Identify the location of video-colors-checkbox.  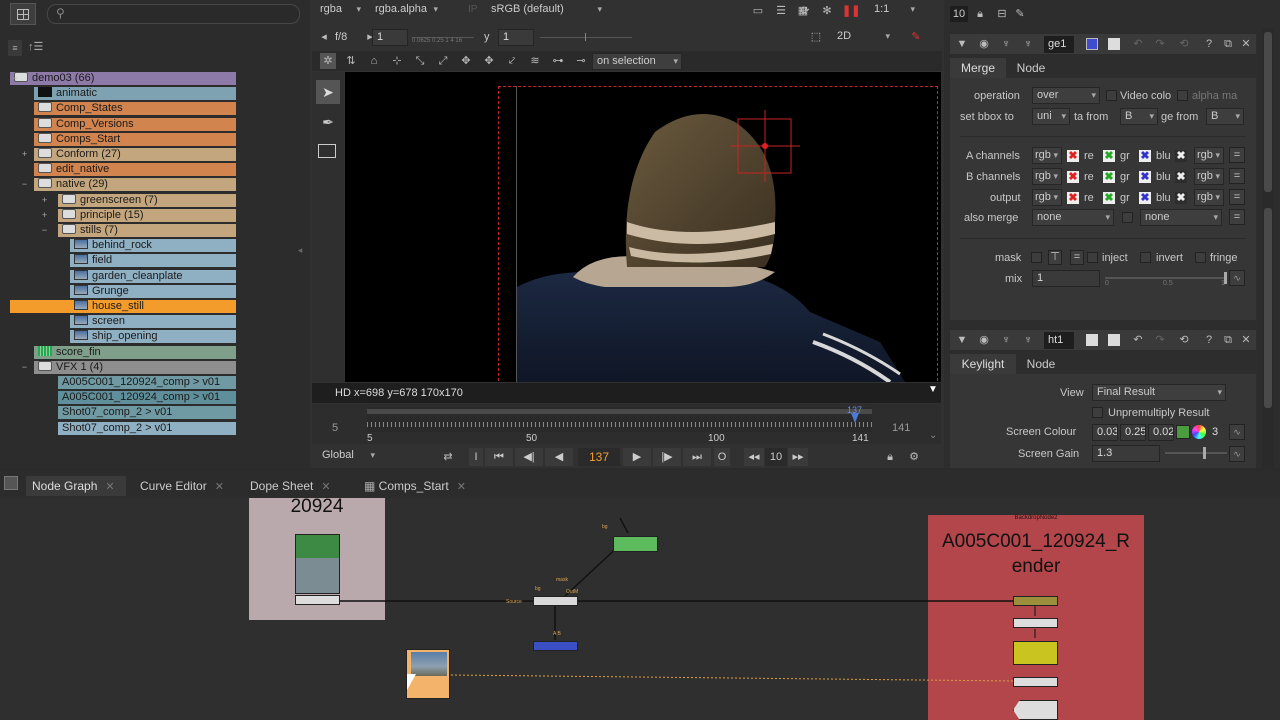
(1111, 95).